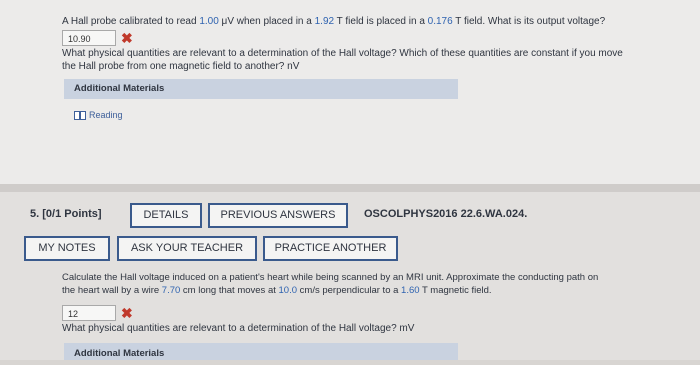 This screenshot has width=700, height=365. I want to click on my-notes-button: MY NOTES, so click(67, 248).